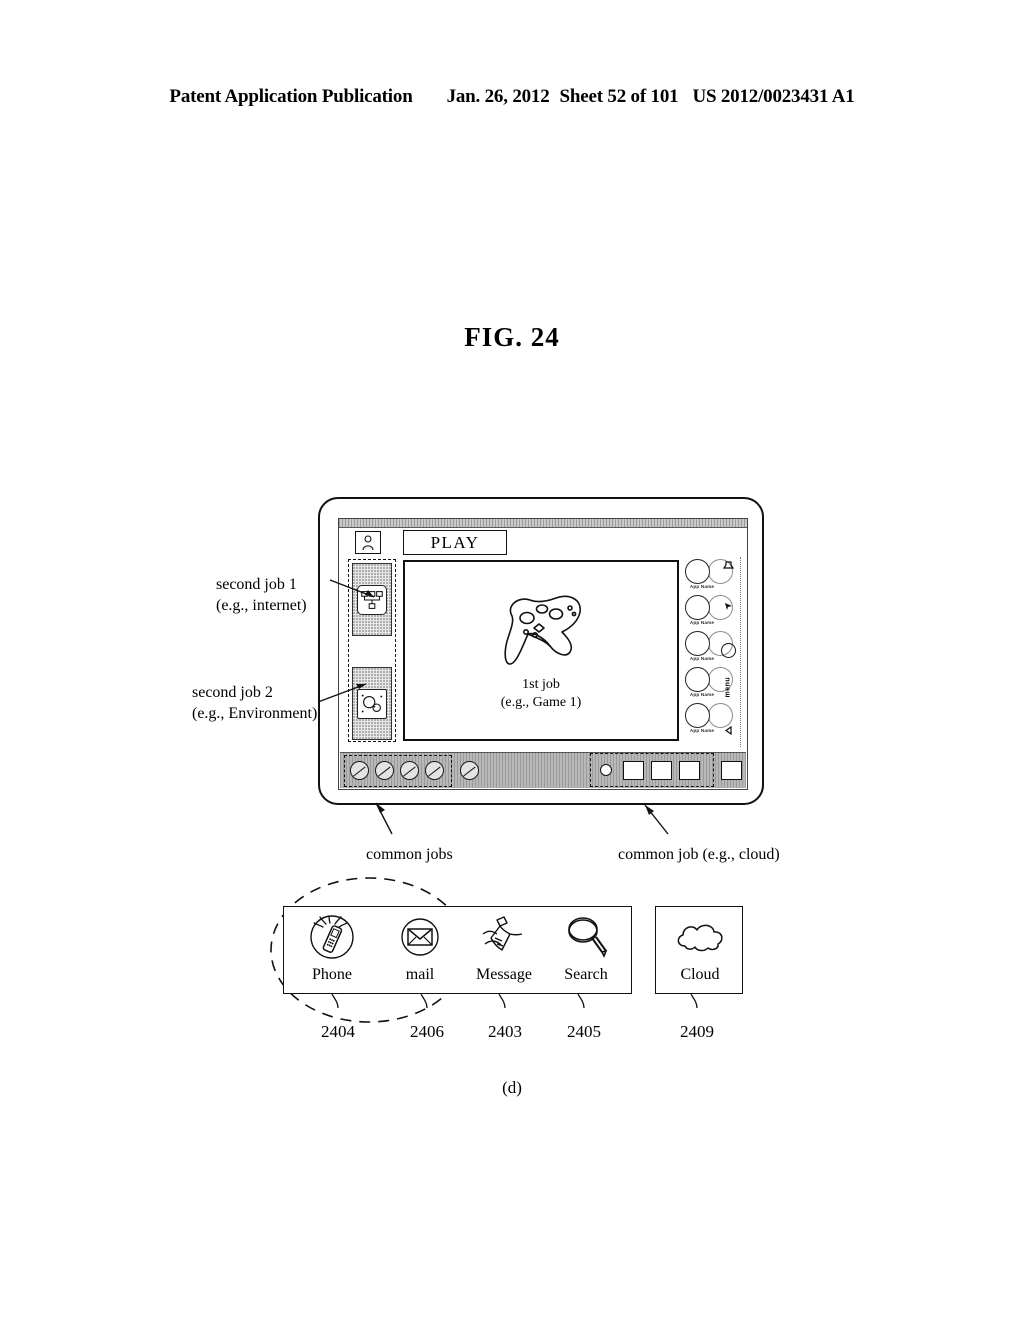 Image resolution: width=1024 pixels, height=1320 pixels. I want to click on menu-icon: menu, so click(728, 687).